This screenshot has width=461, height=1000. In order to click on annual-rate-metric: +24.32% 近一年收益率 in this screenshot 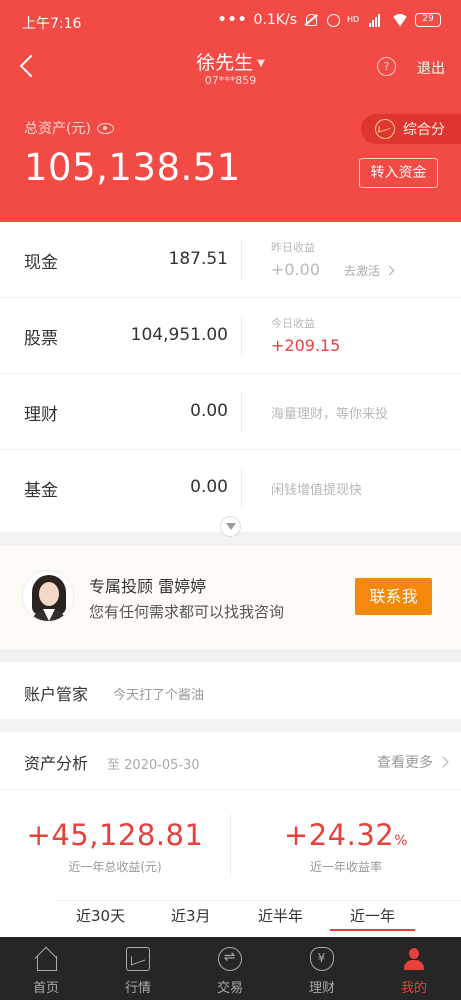, I will do `click(346, 846)`.